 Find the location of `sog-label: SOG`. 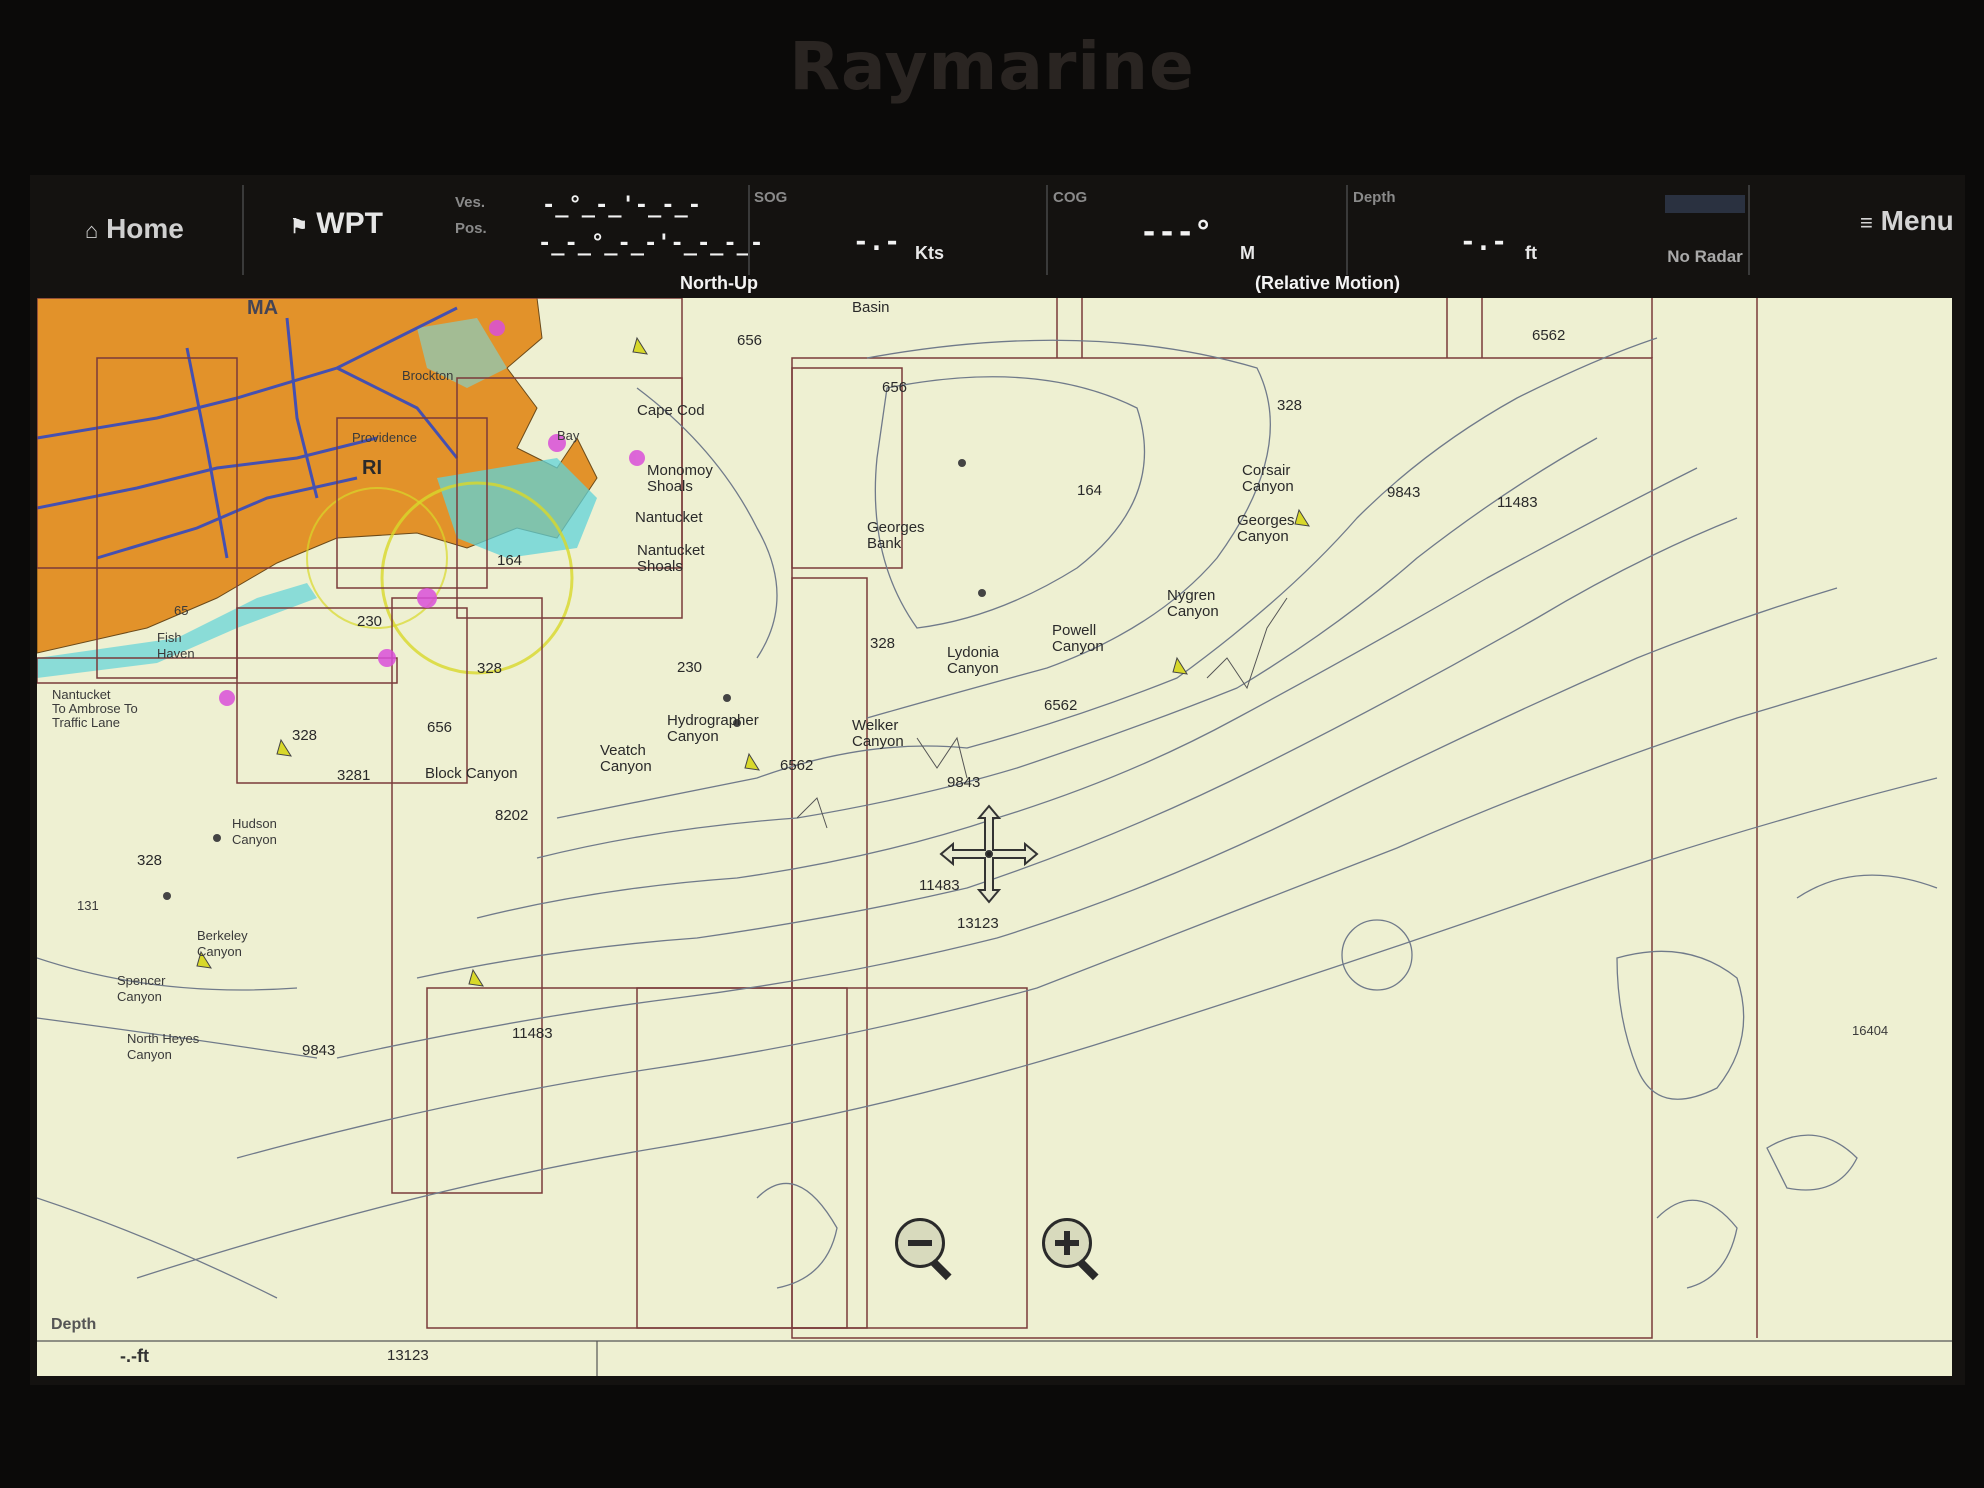

sog-label: SOG is located at coordinates (771, 197).